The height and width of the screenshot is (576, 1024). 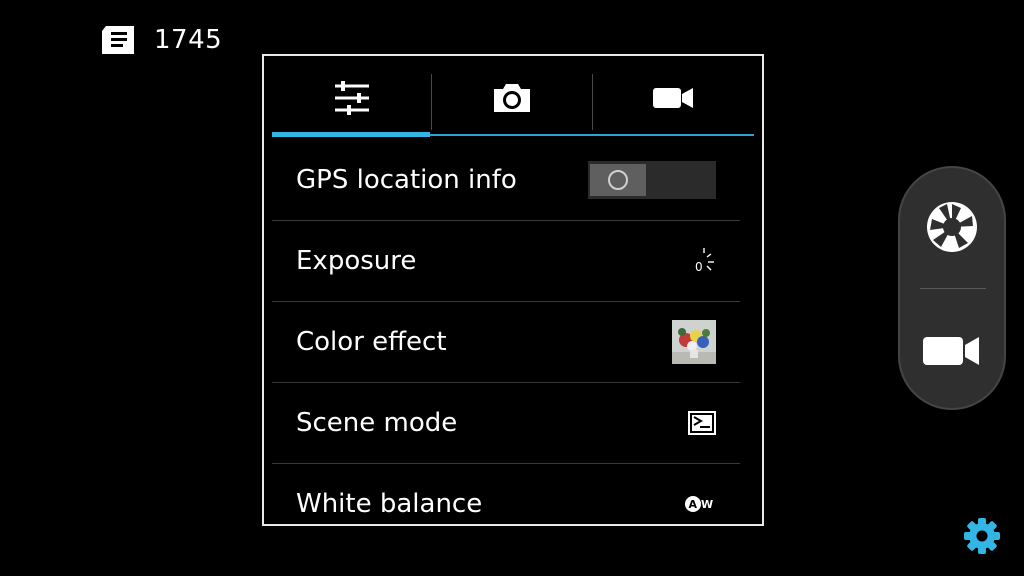 I want to click on scene-mode-icon, so click(x=702, y=423).